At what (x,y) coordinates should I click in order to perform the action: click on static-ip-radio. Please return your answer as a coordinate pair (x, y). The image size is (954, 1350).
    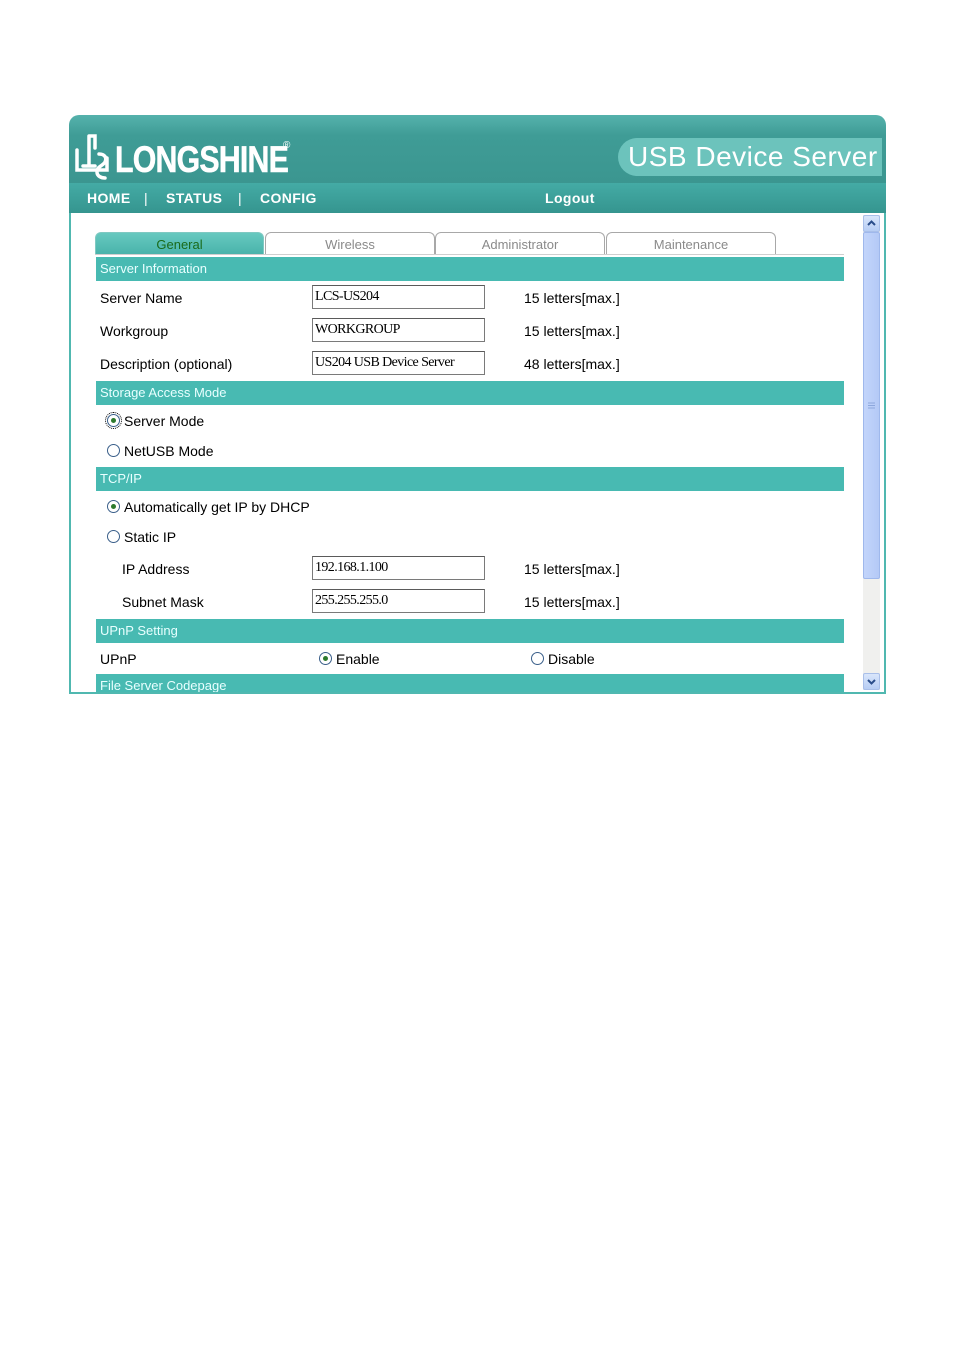
    Looking at the image, I should click on (113, 536).